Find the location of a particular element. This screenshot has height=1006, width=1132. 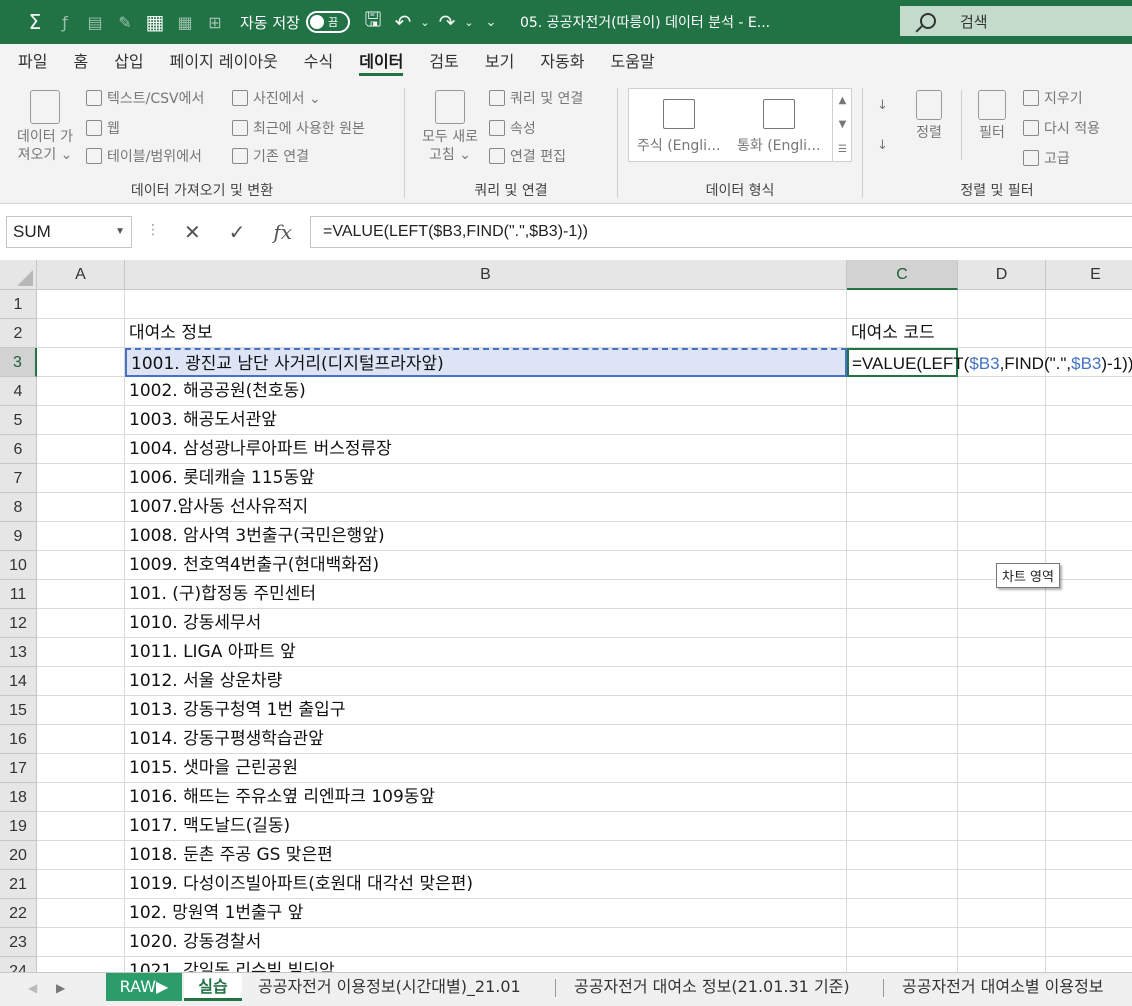

cell-b9: 1008. 암사역 3번출구(국민은행앞) is located at coordinates (486, 536).